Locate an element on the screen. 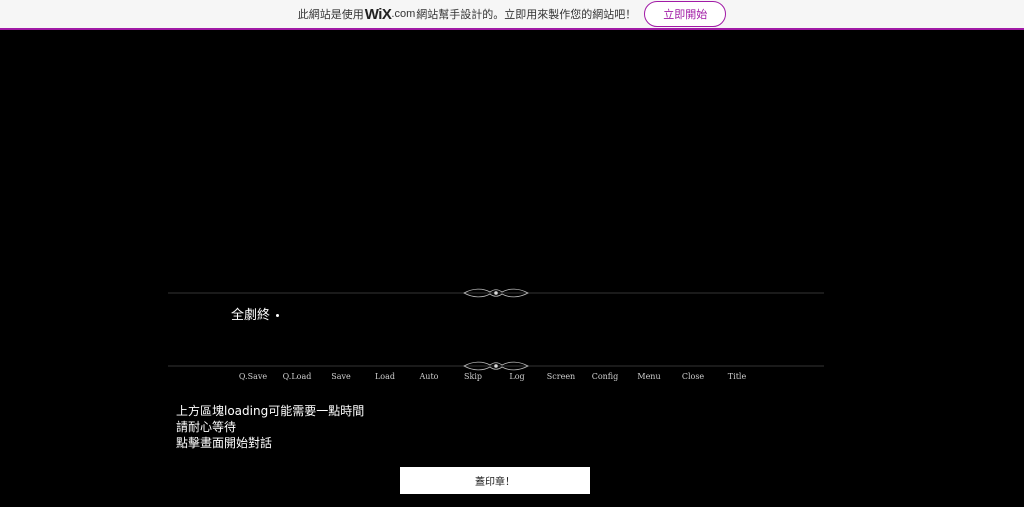 The width and height of the screenshot is (1024, 507). loading-notes: 上方區塊loading可能需要一點時間 請耐心等待 點擊畫面開始對話 is located at coordinates (270, 427).